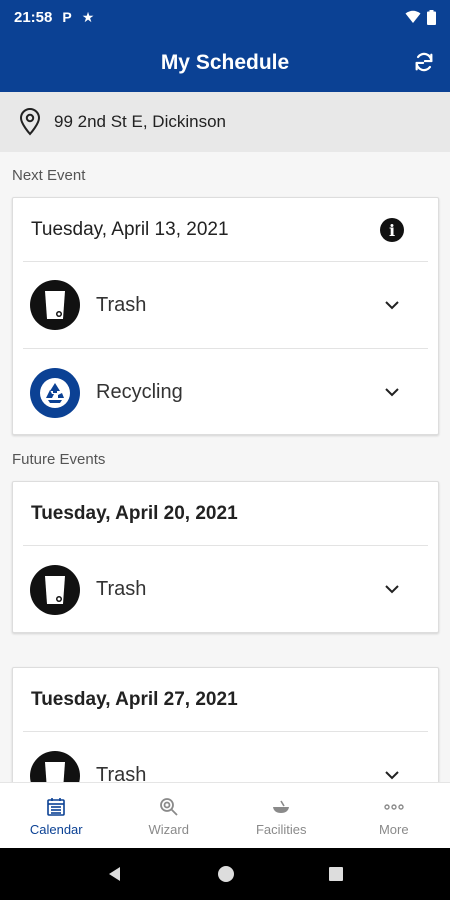  Describe the element at coordinates (115, 874) in the screenshot. I see `back-icon` at that location.